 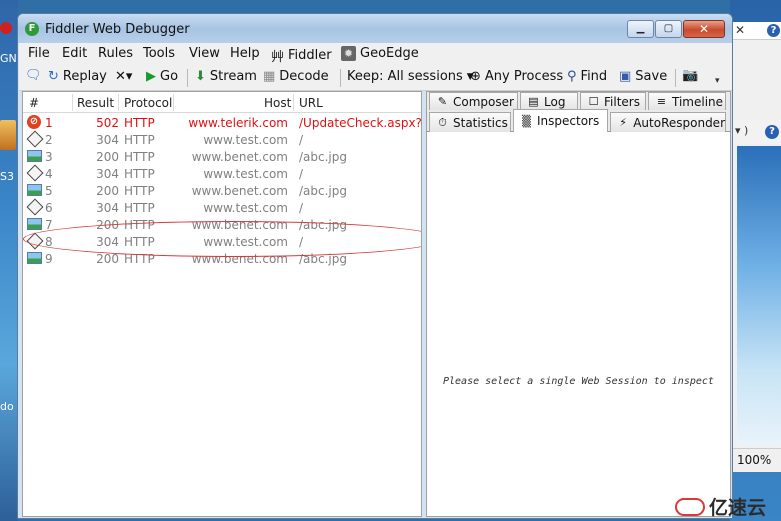 What do you see at coordinates (49, 191) in the screenshot?
I see `cell-number: 5` at bounding box center [49, 191].